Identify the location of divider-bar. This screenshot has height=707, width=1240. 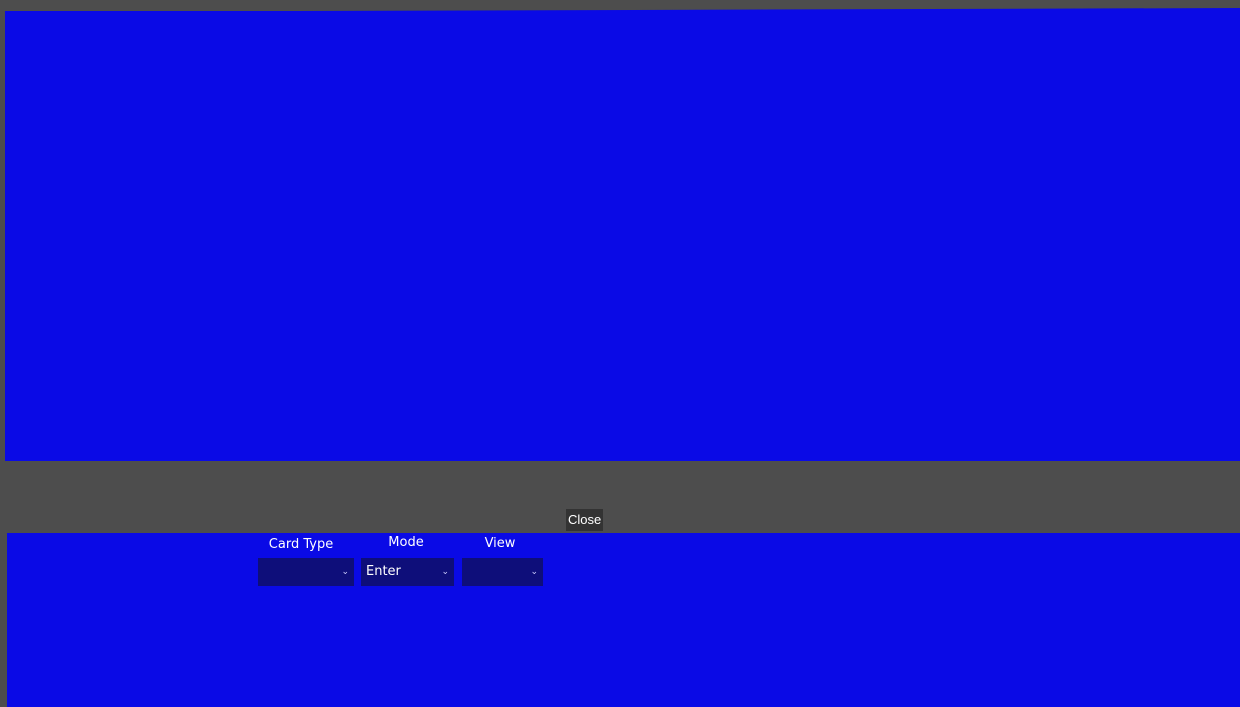
(622, 497).